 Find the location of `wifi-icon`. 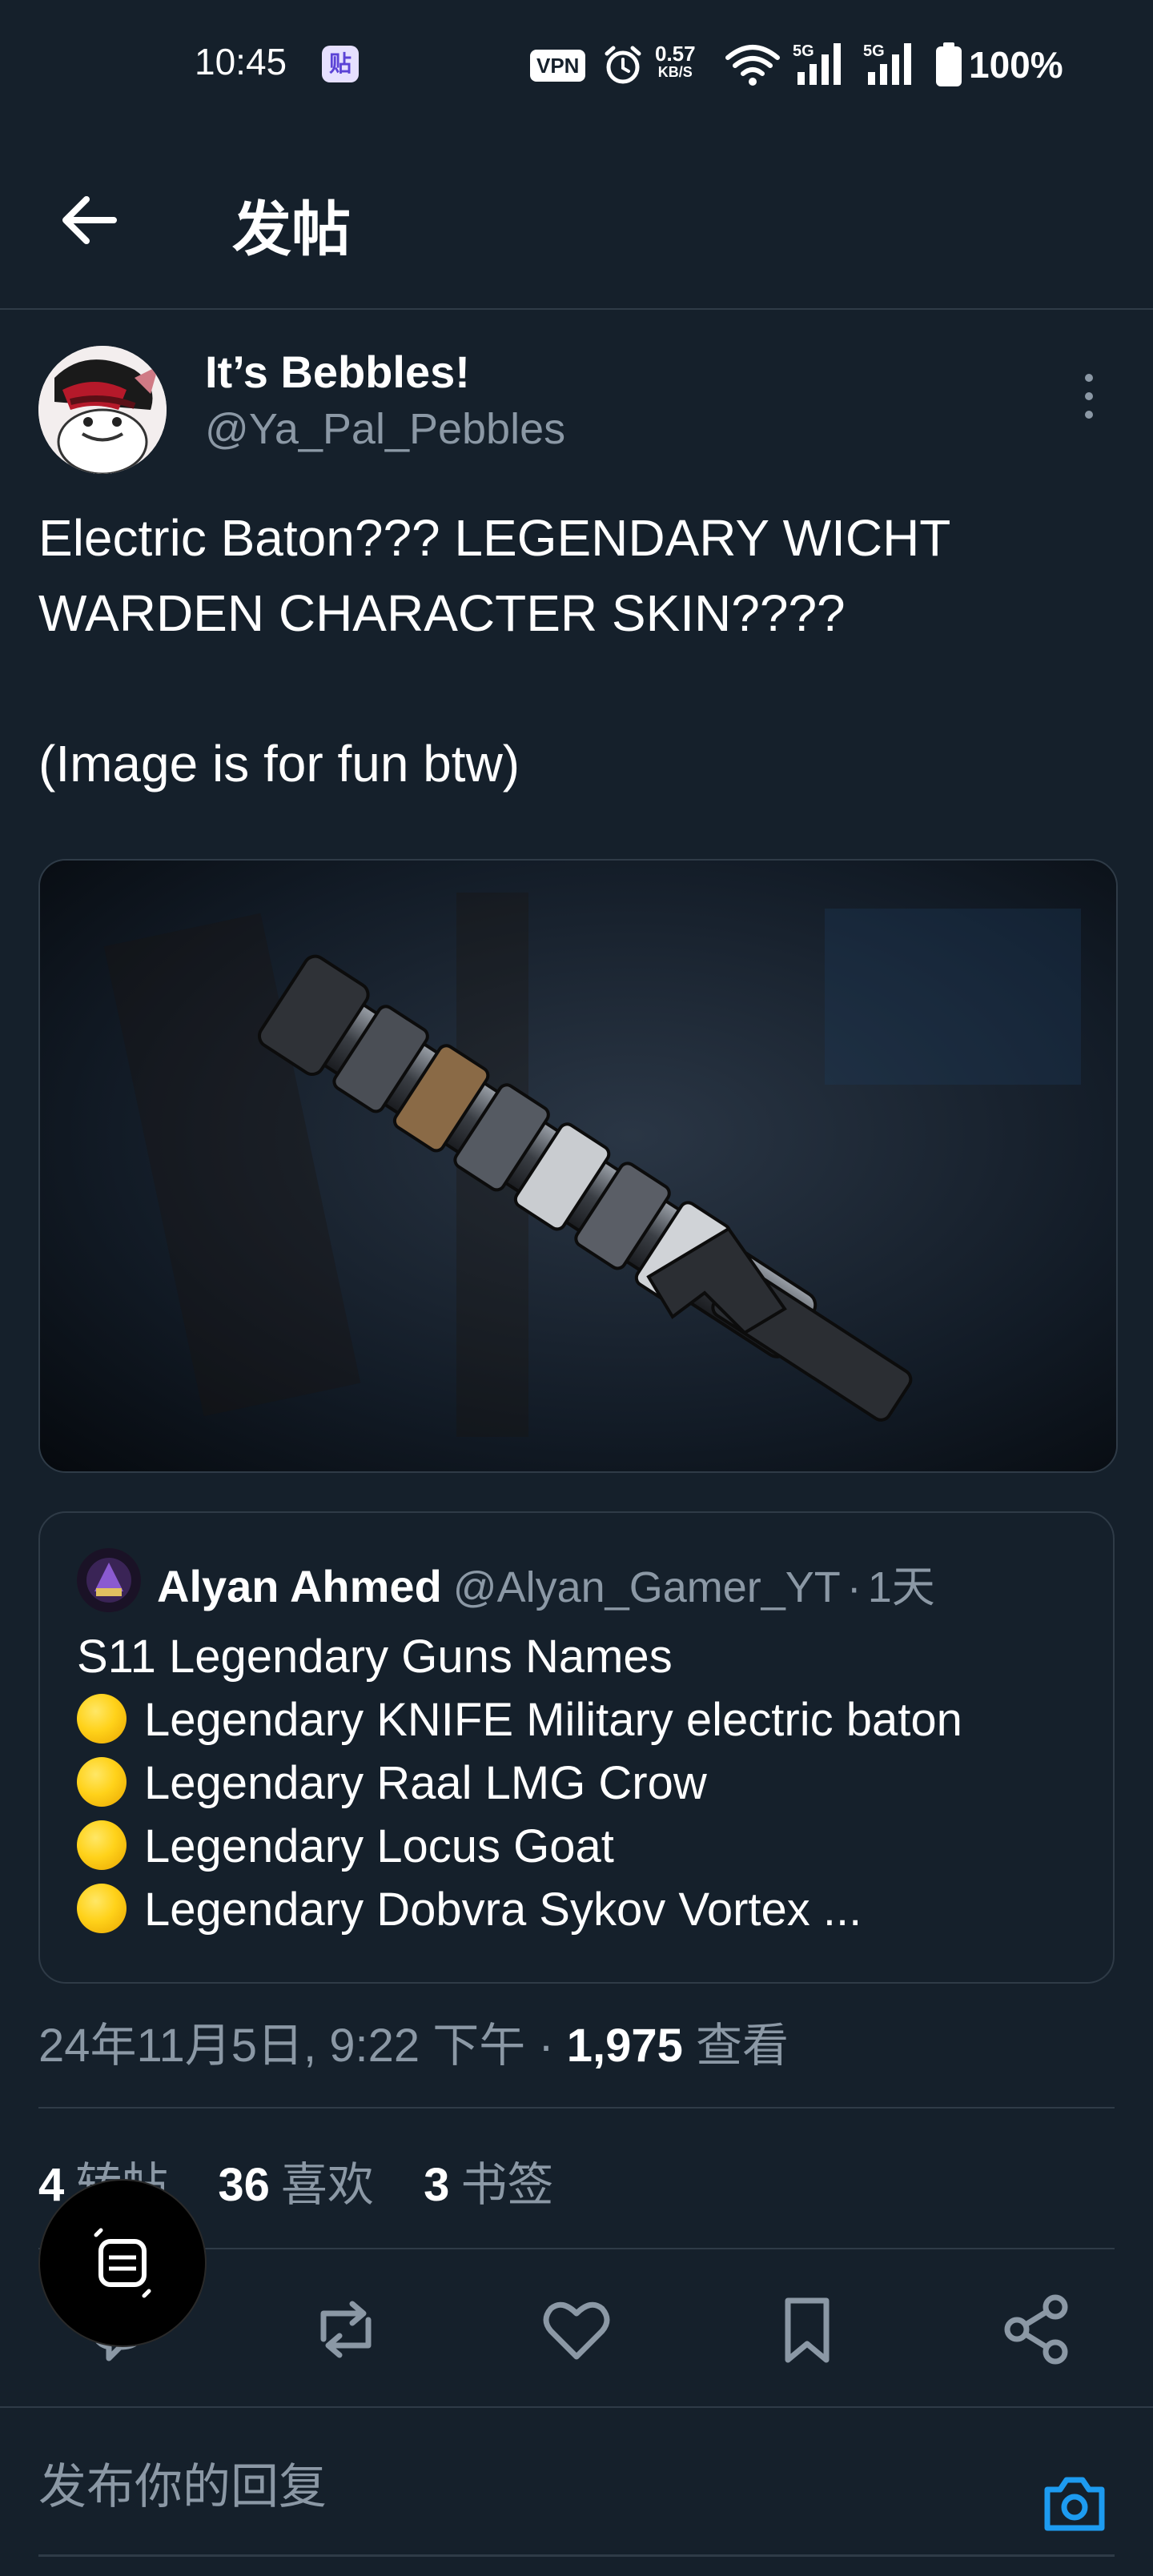

wifi-icon is located at coordinates (753, 65).